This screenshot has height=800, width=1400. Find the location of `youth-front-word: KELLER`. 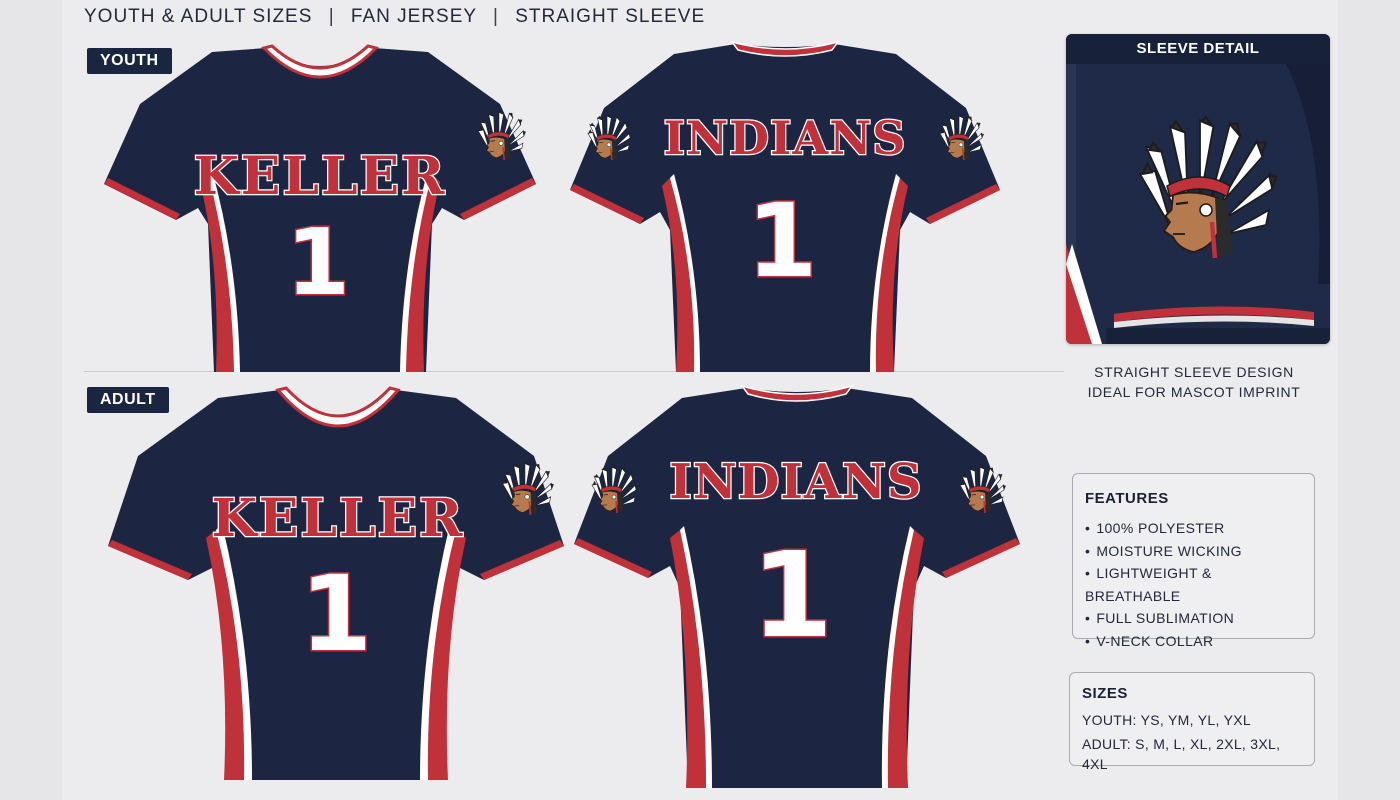

youth-front-word: KELLER is located at coordinates (320, 176).